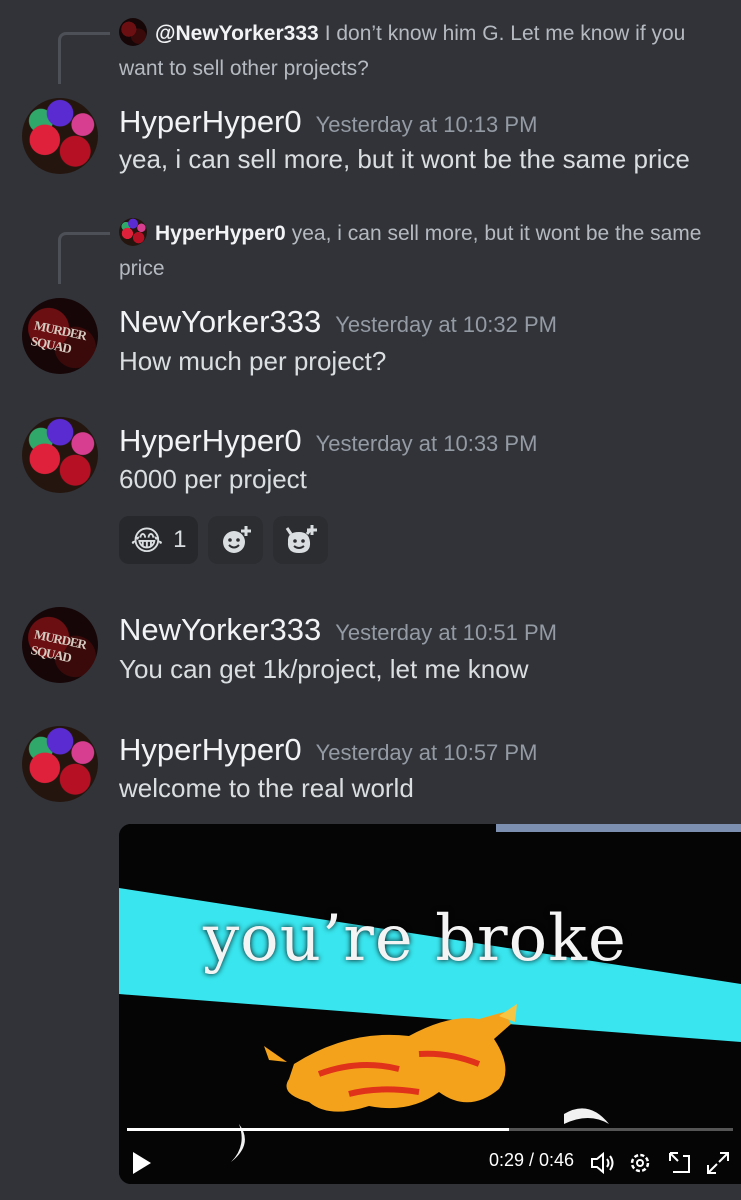 This screenshot has width=741, height=1200. Describe the element at coordinates (318, 1129) in the screenshot. I see `video-progress-fill` at that location.